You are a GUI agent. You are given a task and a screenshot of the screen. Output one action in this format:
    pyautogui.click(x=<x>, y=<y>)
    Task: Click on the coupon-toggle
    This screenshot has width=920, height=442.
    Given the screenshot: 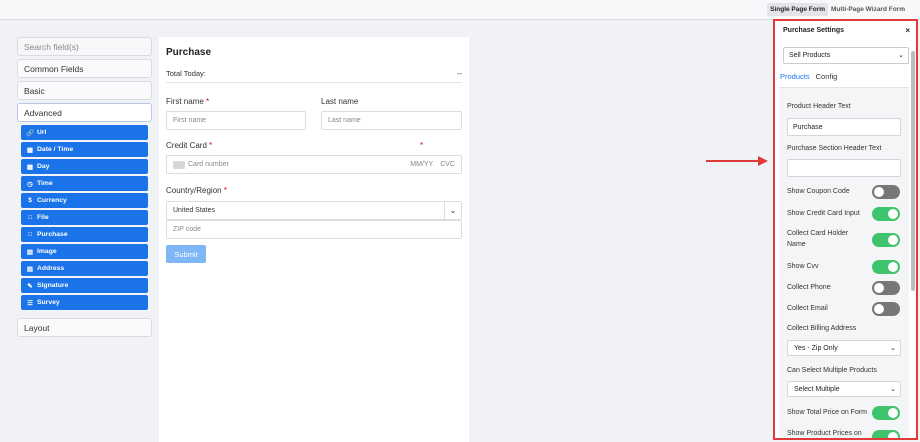 What is the action you would take?
    pyautogui.click(x=886, y=192)
    